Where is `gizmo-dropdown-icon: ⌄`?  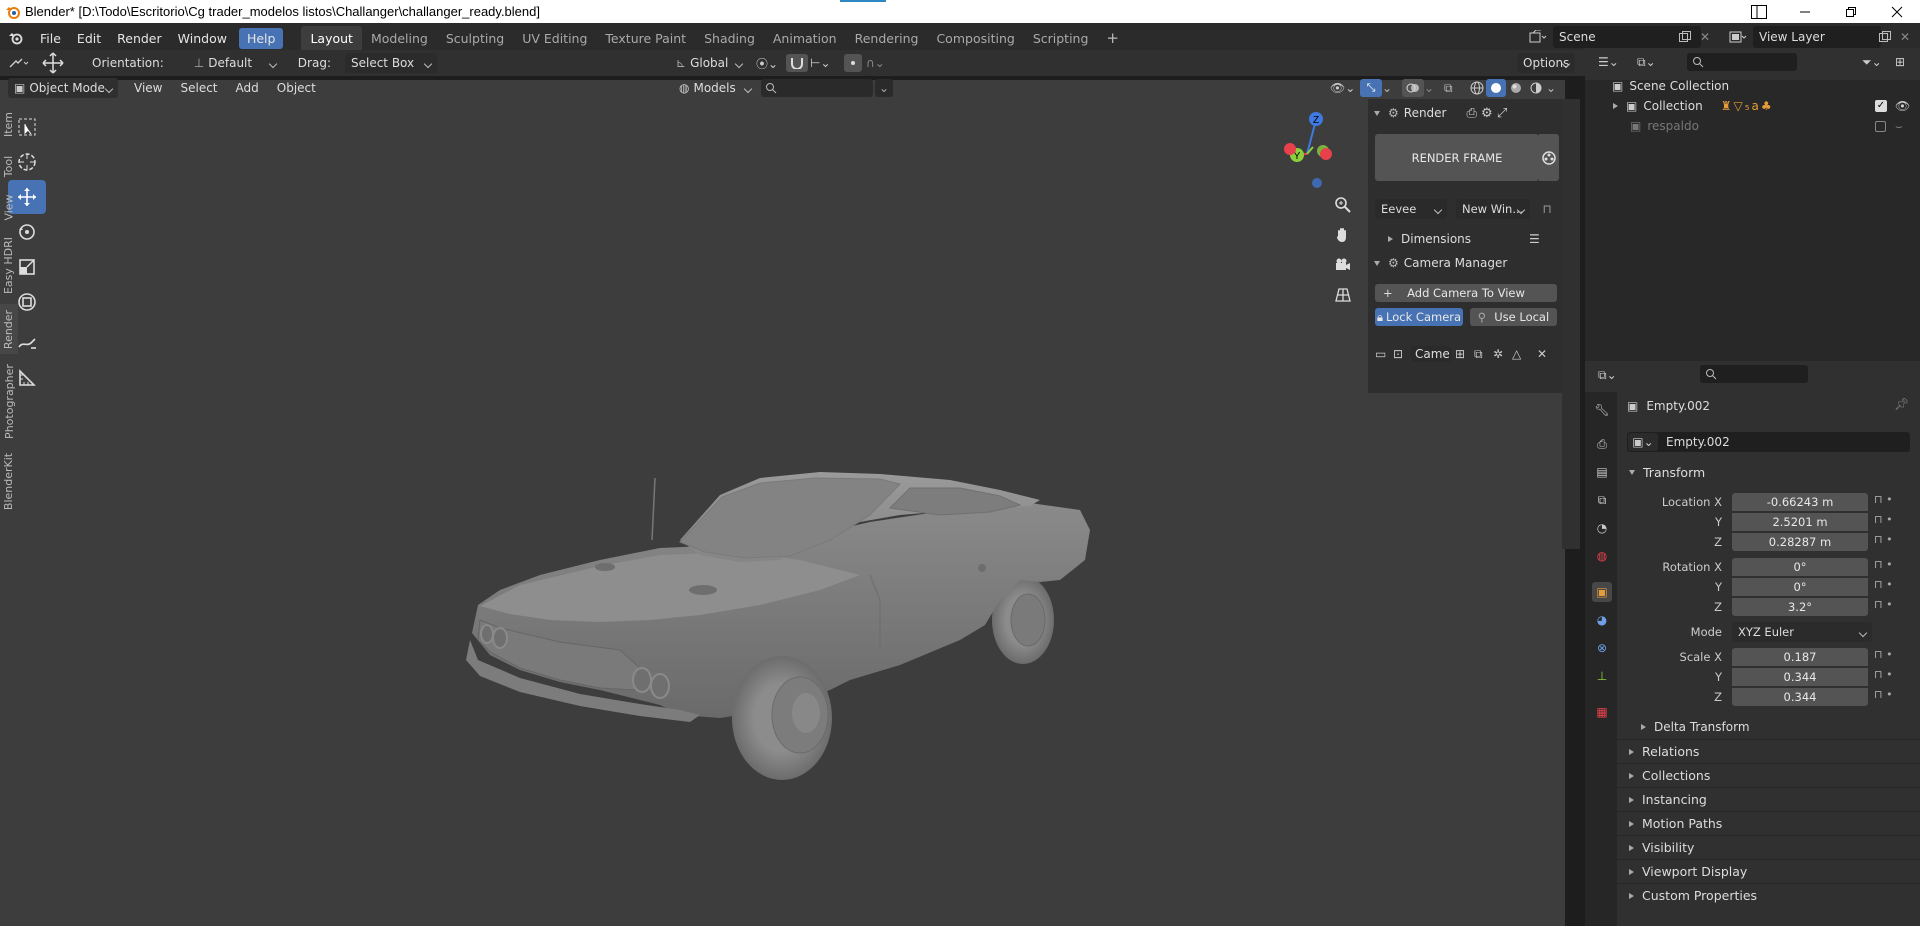
gizmo-dropdown-icon: ⌄ is located at coordinates (1389, 88).